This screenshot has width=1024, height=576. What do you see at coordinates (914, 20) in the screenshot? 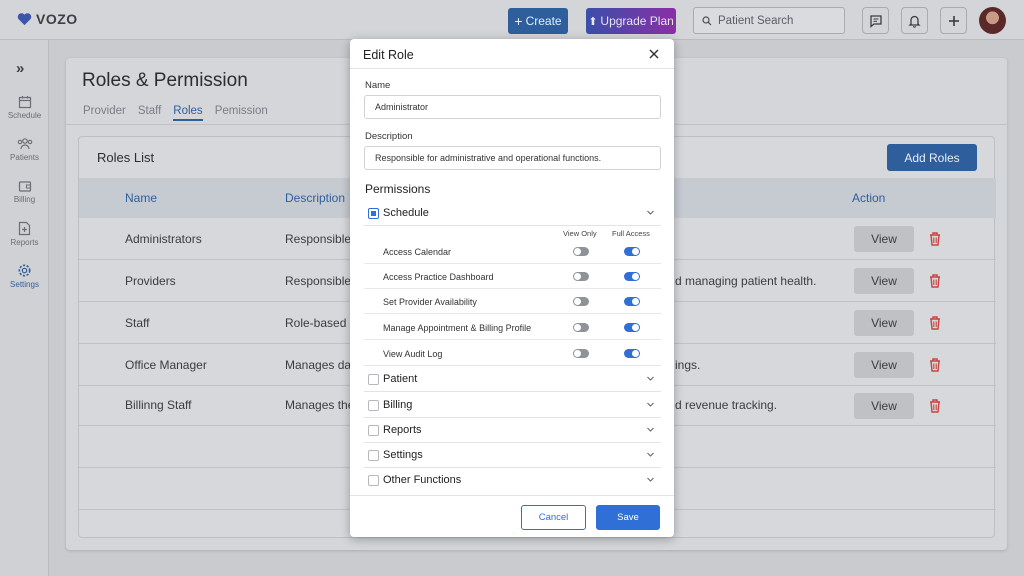
I see `notifications-button` at bounding box center [914, 20].